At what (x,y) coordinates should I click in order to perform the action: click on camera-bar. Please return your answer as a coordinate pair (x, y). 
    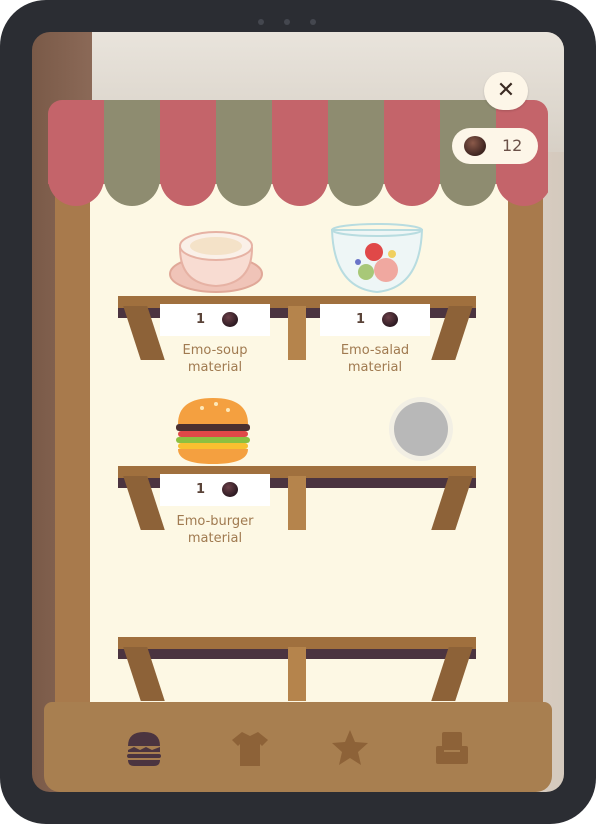
    Looking at the image, I should click on (298, 17).